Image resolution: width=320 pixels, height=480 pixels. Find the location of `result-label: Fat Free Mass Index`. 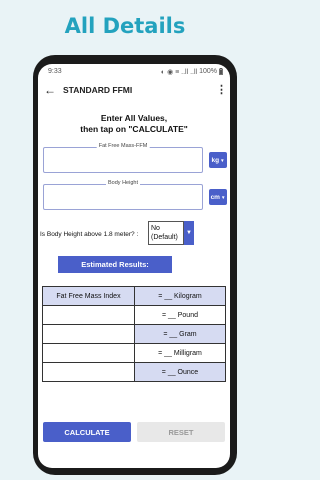

result-label: Fat Free Mass Index is located at coordinates (88, 296).